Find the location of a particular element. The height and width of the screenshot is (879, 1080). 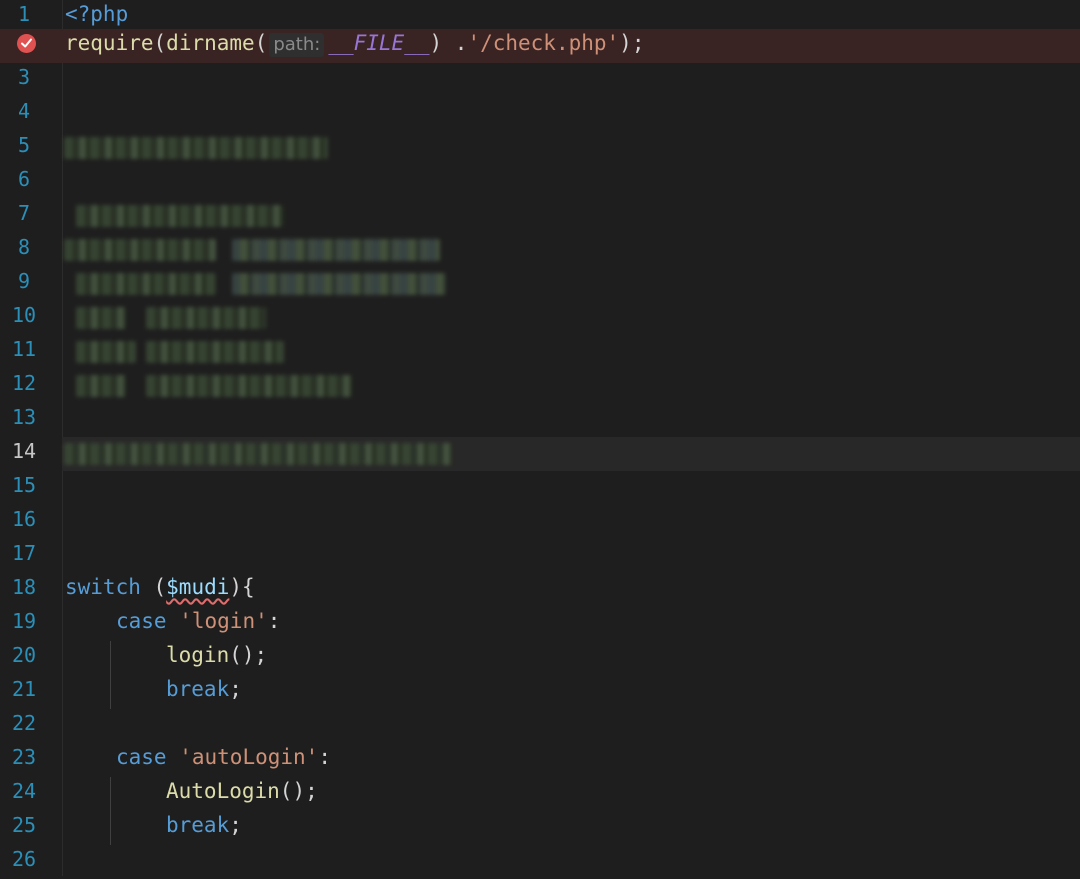

code-line-19: 19 case 'login': is located at coordinates (540, 624).